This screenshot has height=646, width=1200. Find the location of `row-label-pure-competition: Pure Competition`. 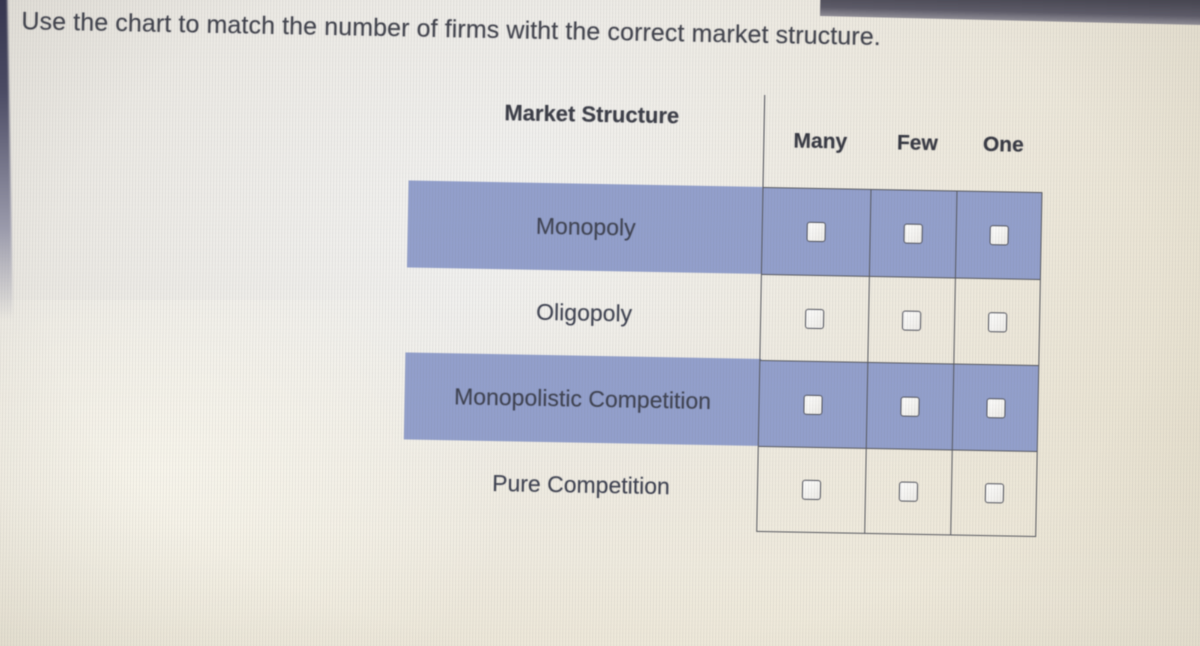

row-label-pure-competition: Pure Competition is located at coordinates (581, 485).